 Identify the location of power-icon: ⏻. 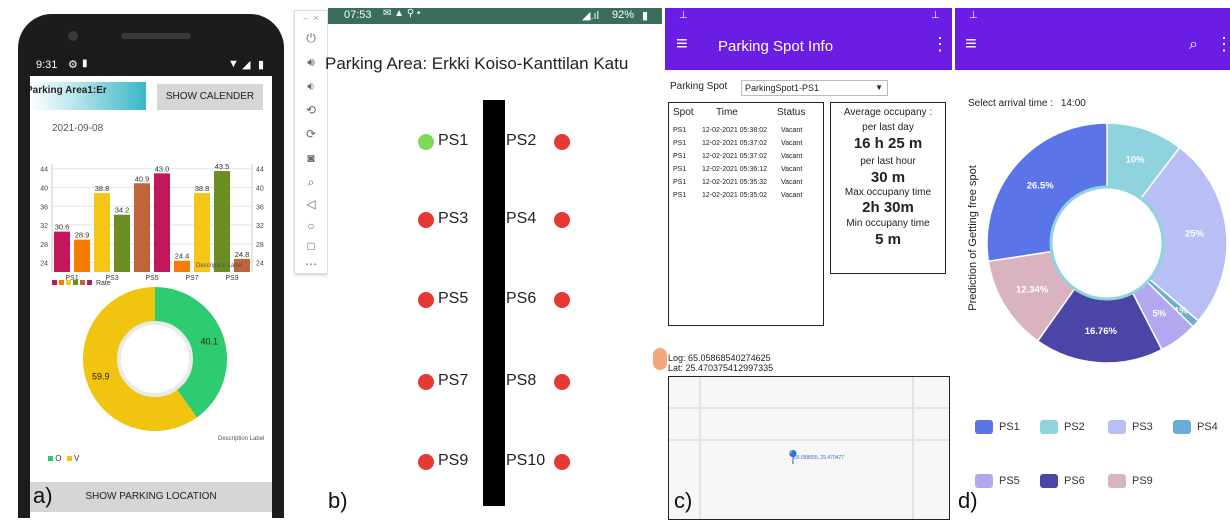
(311, 40).